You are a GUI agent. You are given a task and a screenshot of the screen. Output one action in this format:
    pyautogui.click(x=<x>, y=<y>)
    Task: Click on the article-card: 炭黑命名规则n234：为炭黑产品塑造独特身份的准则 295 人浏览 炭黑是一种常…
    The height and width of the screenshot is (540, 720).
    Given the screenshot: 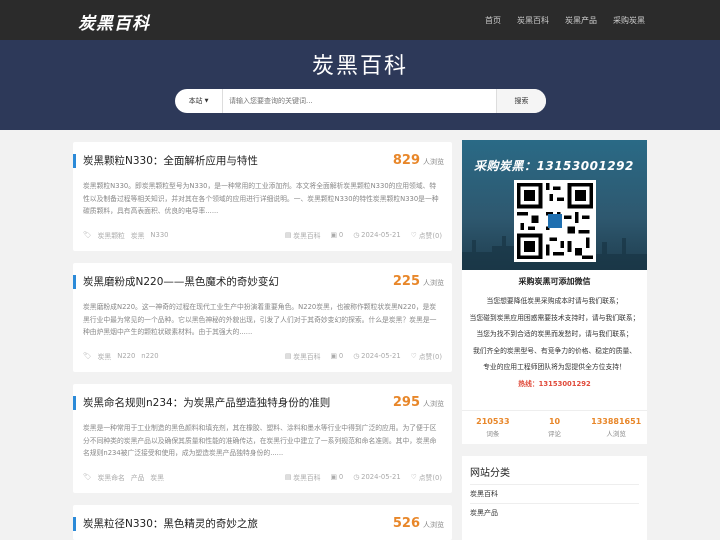 What is the action you would take?
    pyautogui.click(x=262, y=438)
    